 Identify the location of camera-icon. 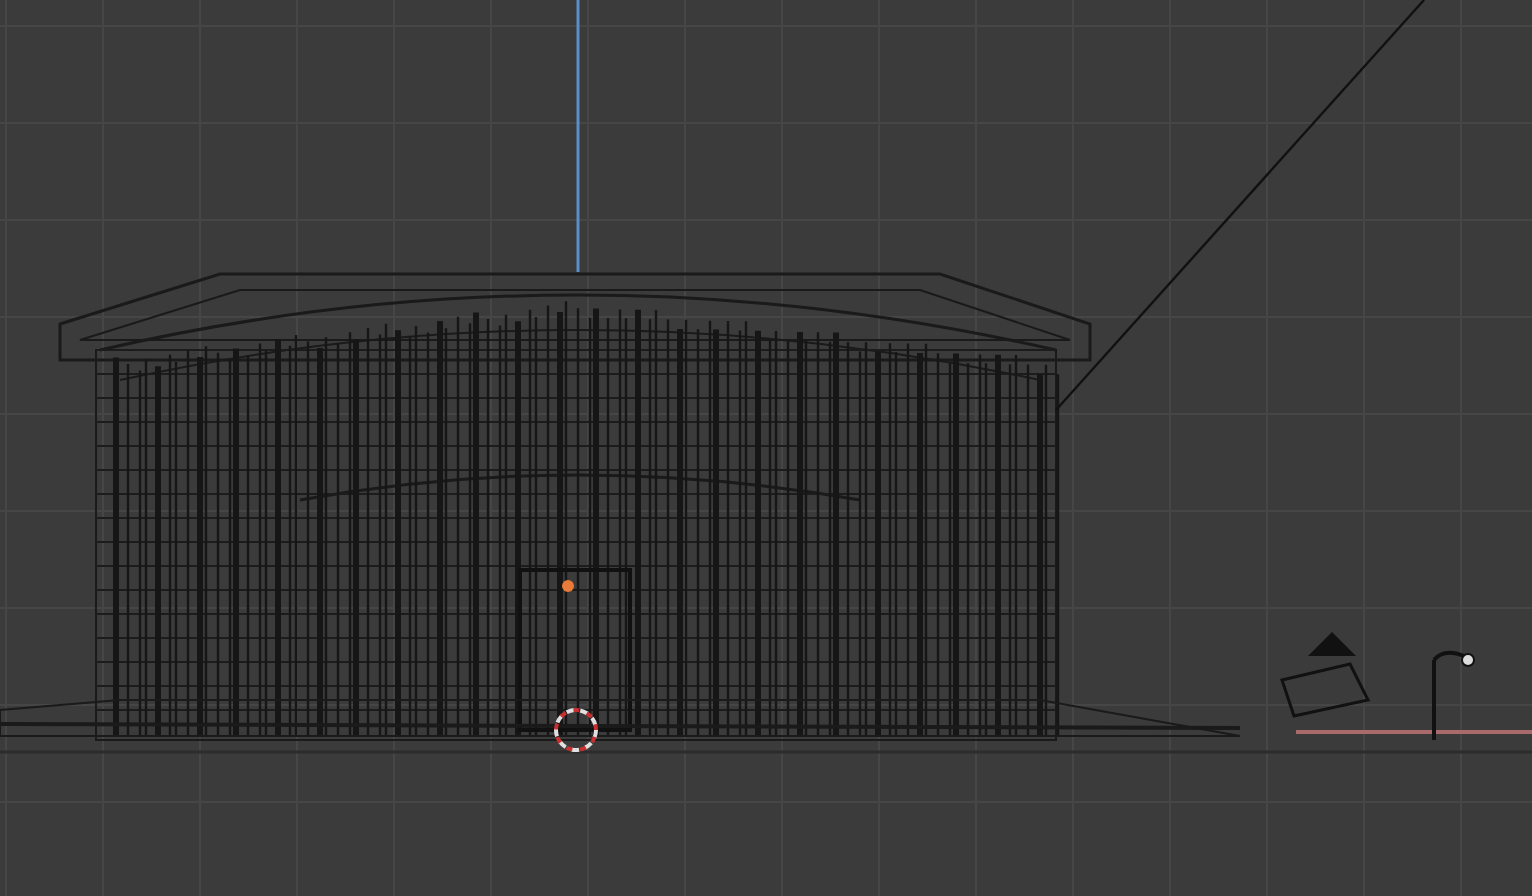
(1325, 675).